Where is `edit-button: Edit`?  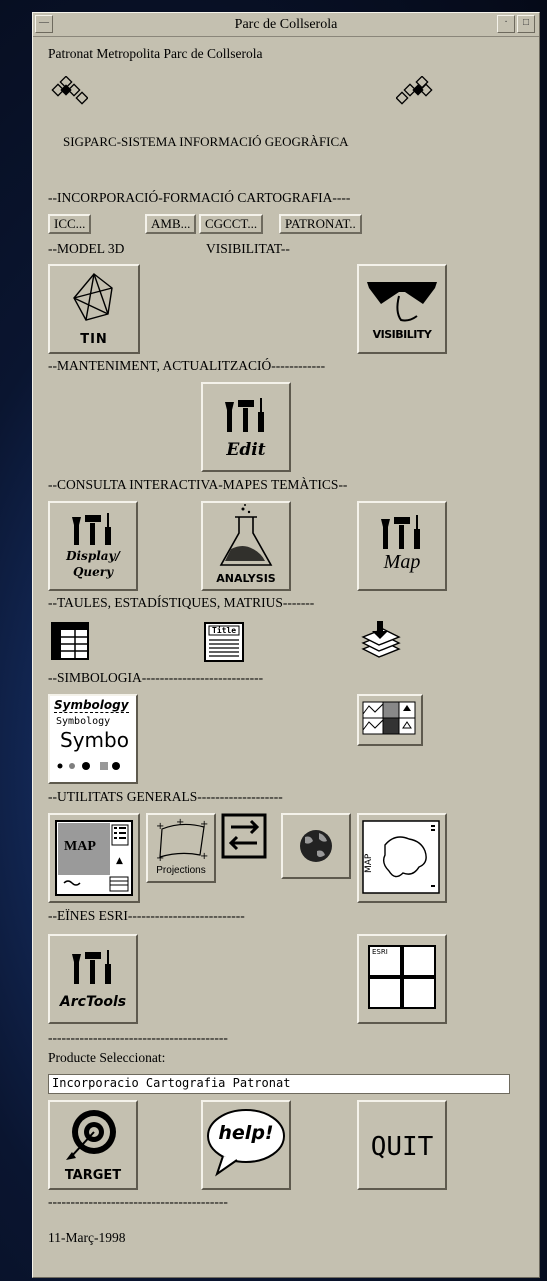 edit-button: Edit is located at coordinates (246, 427).